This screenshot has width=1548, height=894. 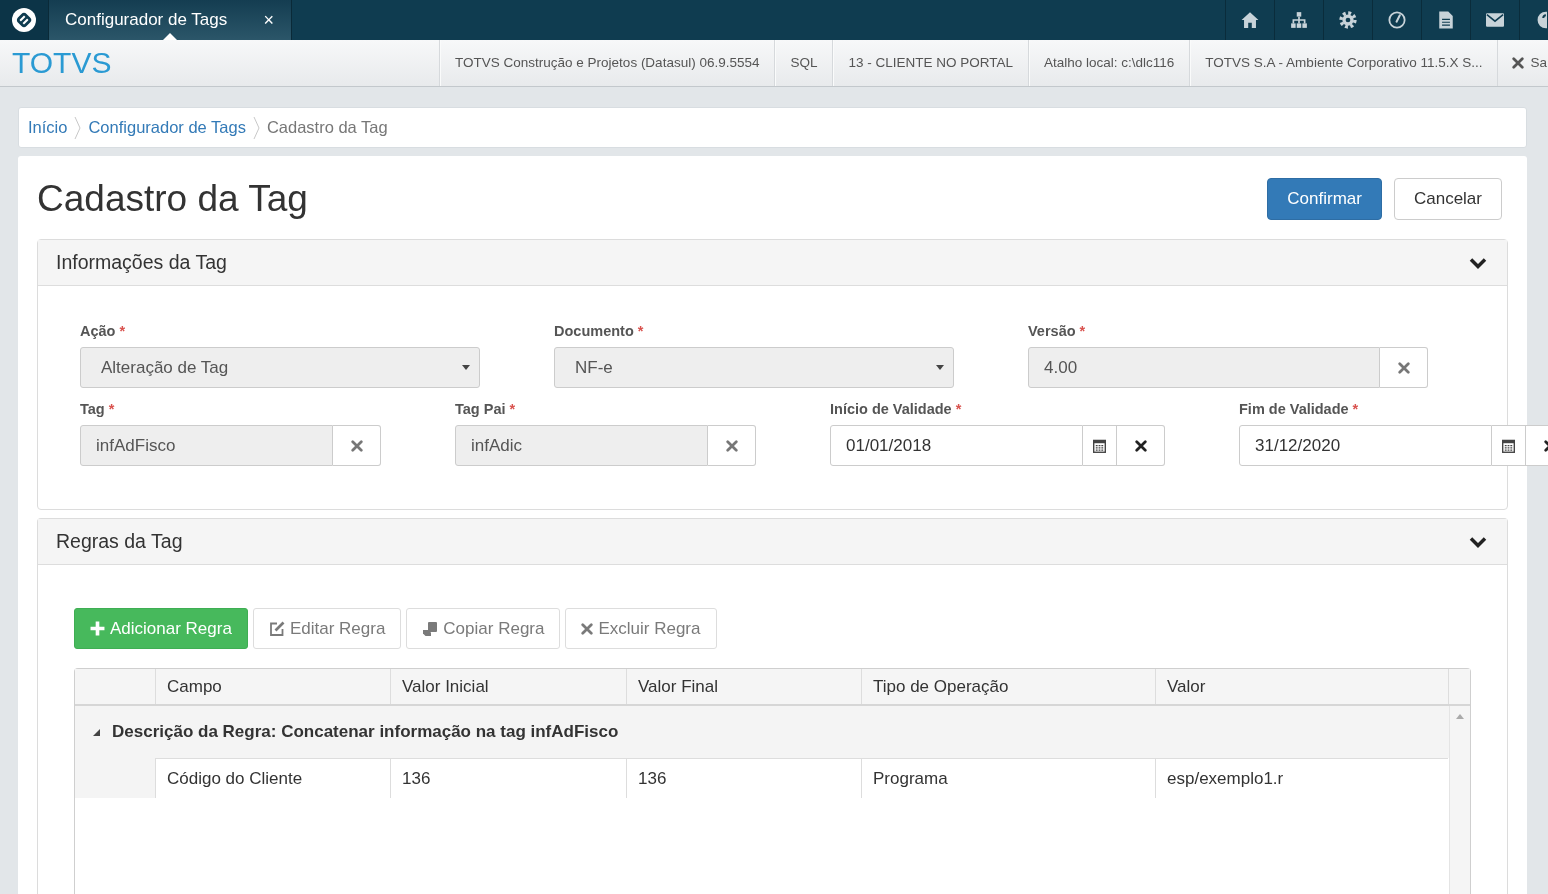 What do you see at coordinates (1109, 62) in the screenshot?
I see `header-info: Atalho local: c:\dlc116` at bounding box center [1109, 62].